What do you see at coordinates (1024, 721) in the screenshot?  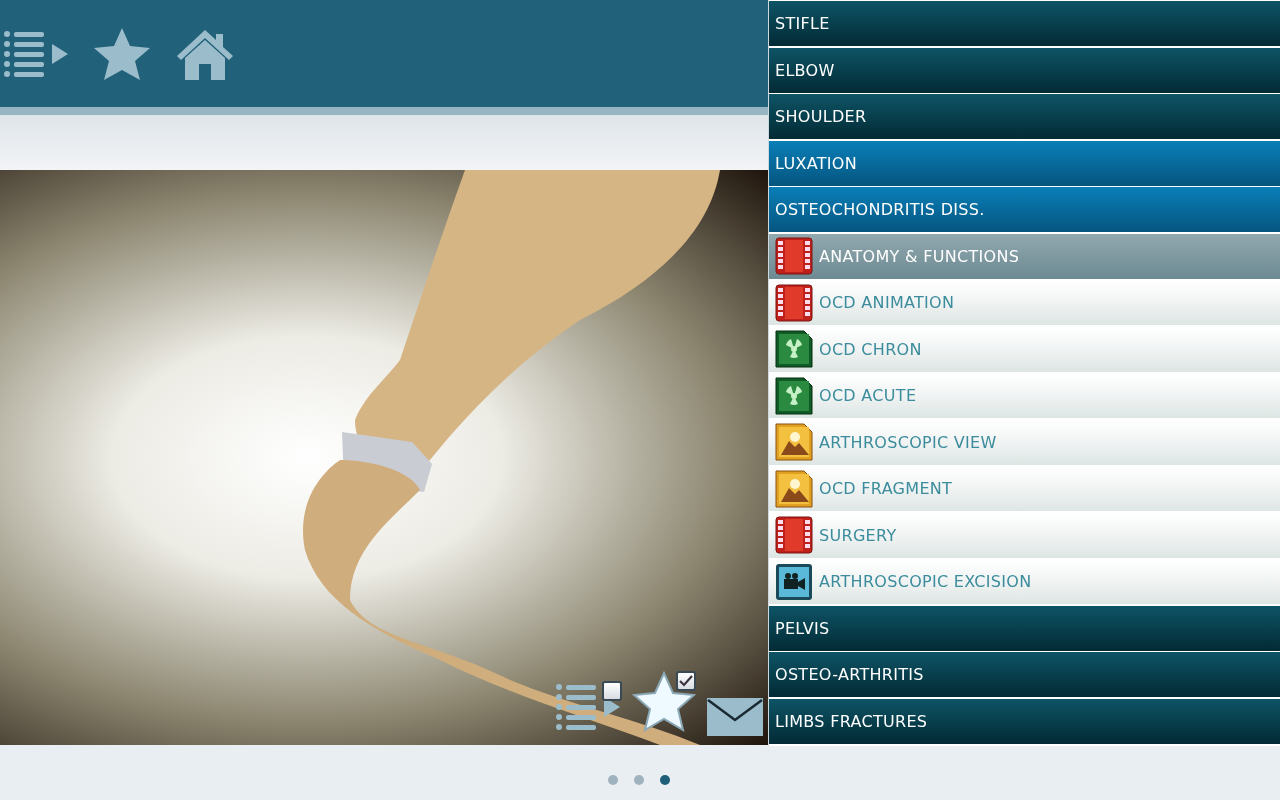 I see `category-item: LIMBS FRACTURES` at bounding box center [1024, 721].